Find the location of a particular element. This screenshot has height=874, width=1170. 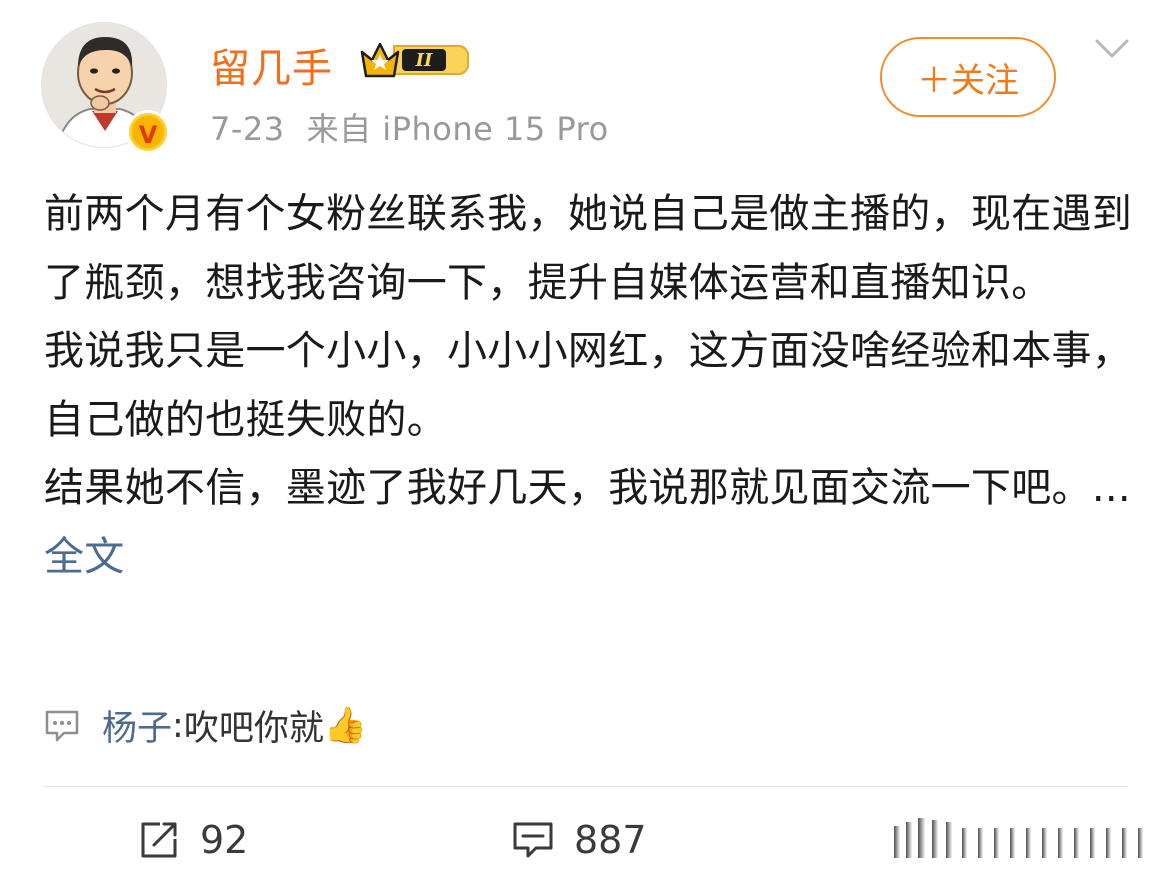

chevron-down-icon is located at coordinates (1112, 49).